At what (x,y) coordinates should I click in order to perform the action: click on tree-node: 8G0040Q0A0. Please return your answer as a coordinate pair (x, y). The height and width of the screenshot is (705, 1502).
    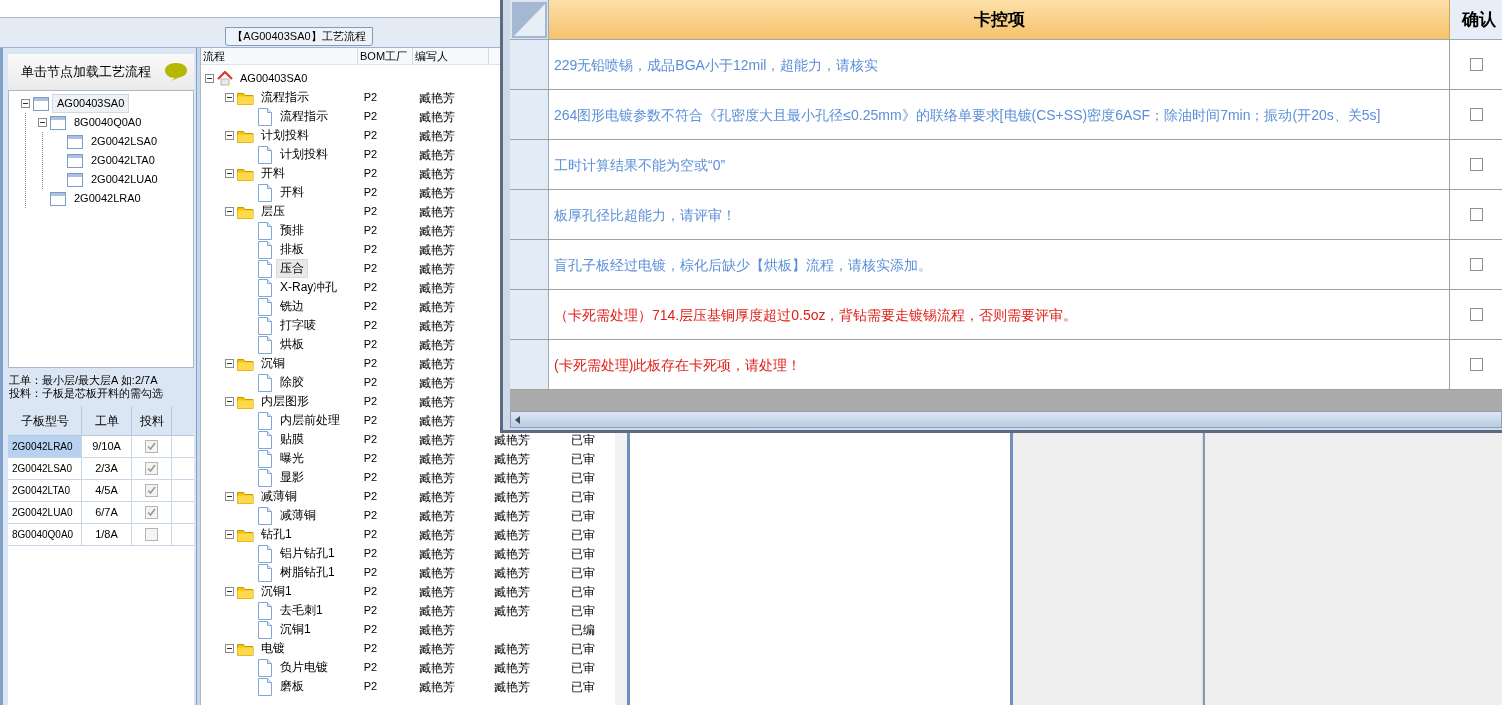
    Looking at the image, I should click on (108, 122).